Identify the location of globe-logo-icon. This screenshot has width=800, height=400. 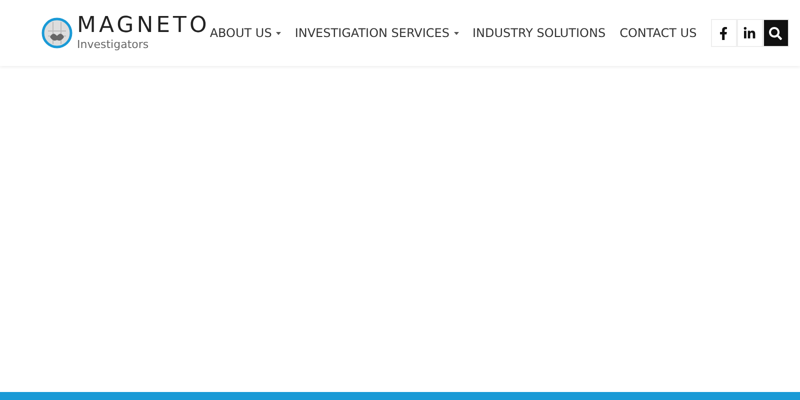
(57, 33).